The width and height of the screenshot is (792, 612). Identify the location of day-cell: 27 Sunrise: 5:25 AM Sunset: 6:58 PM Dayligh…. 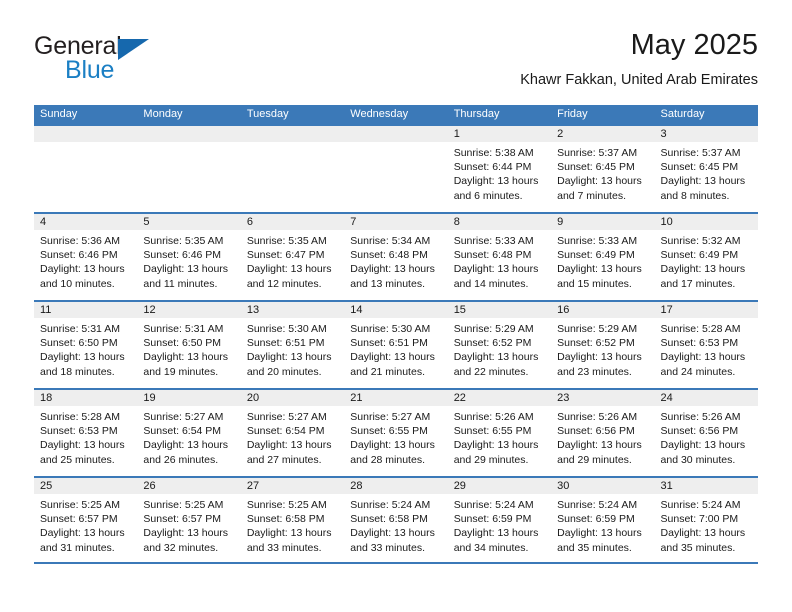
(292, 520).